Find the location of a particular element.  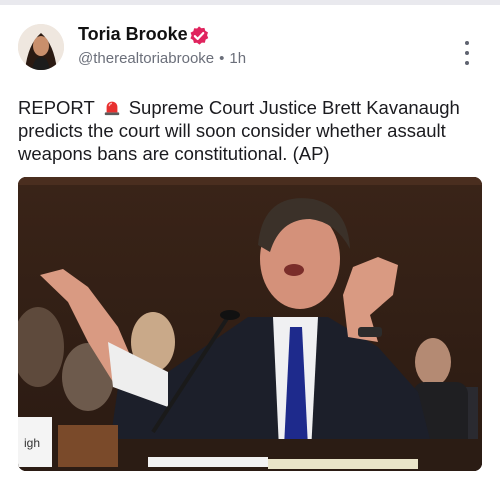

post-meta: @therealtoriabrooke • 1h is located at coordinates (162, 58).